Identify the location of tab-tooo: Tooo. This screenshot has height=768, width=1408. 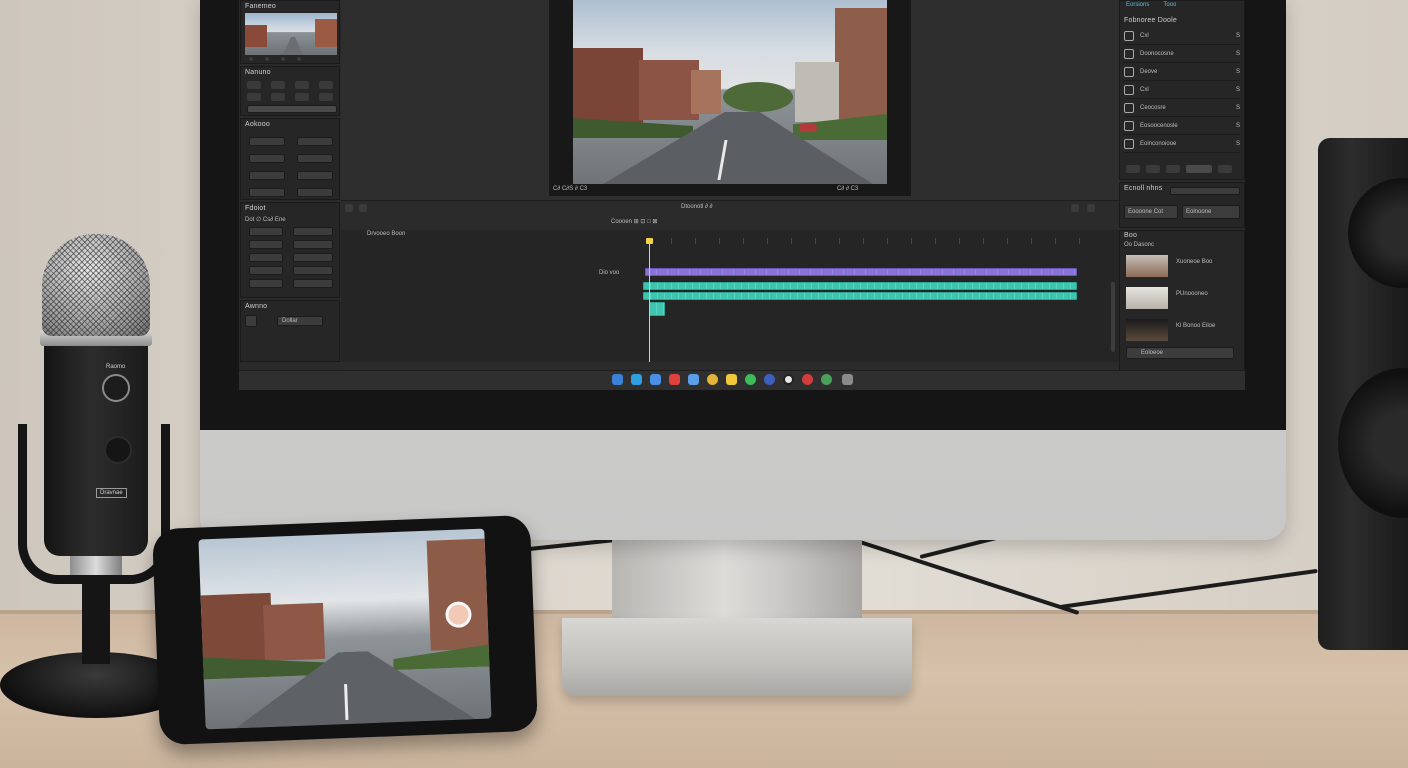
(1169, 5).